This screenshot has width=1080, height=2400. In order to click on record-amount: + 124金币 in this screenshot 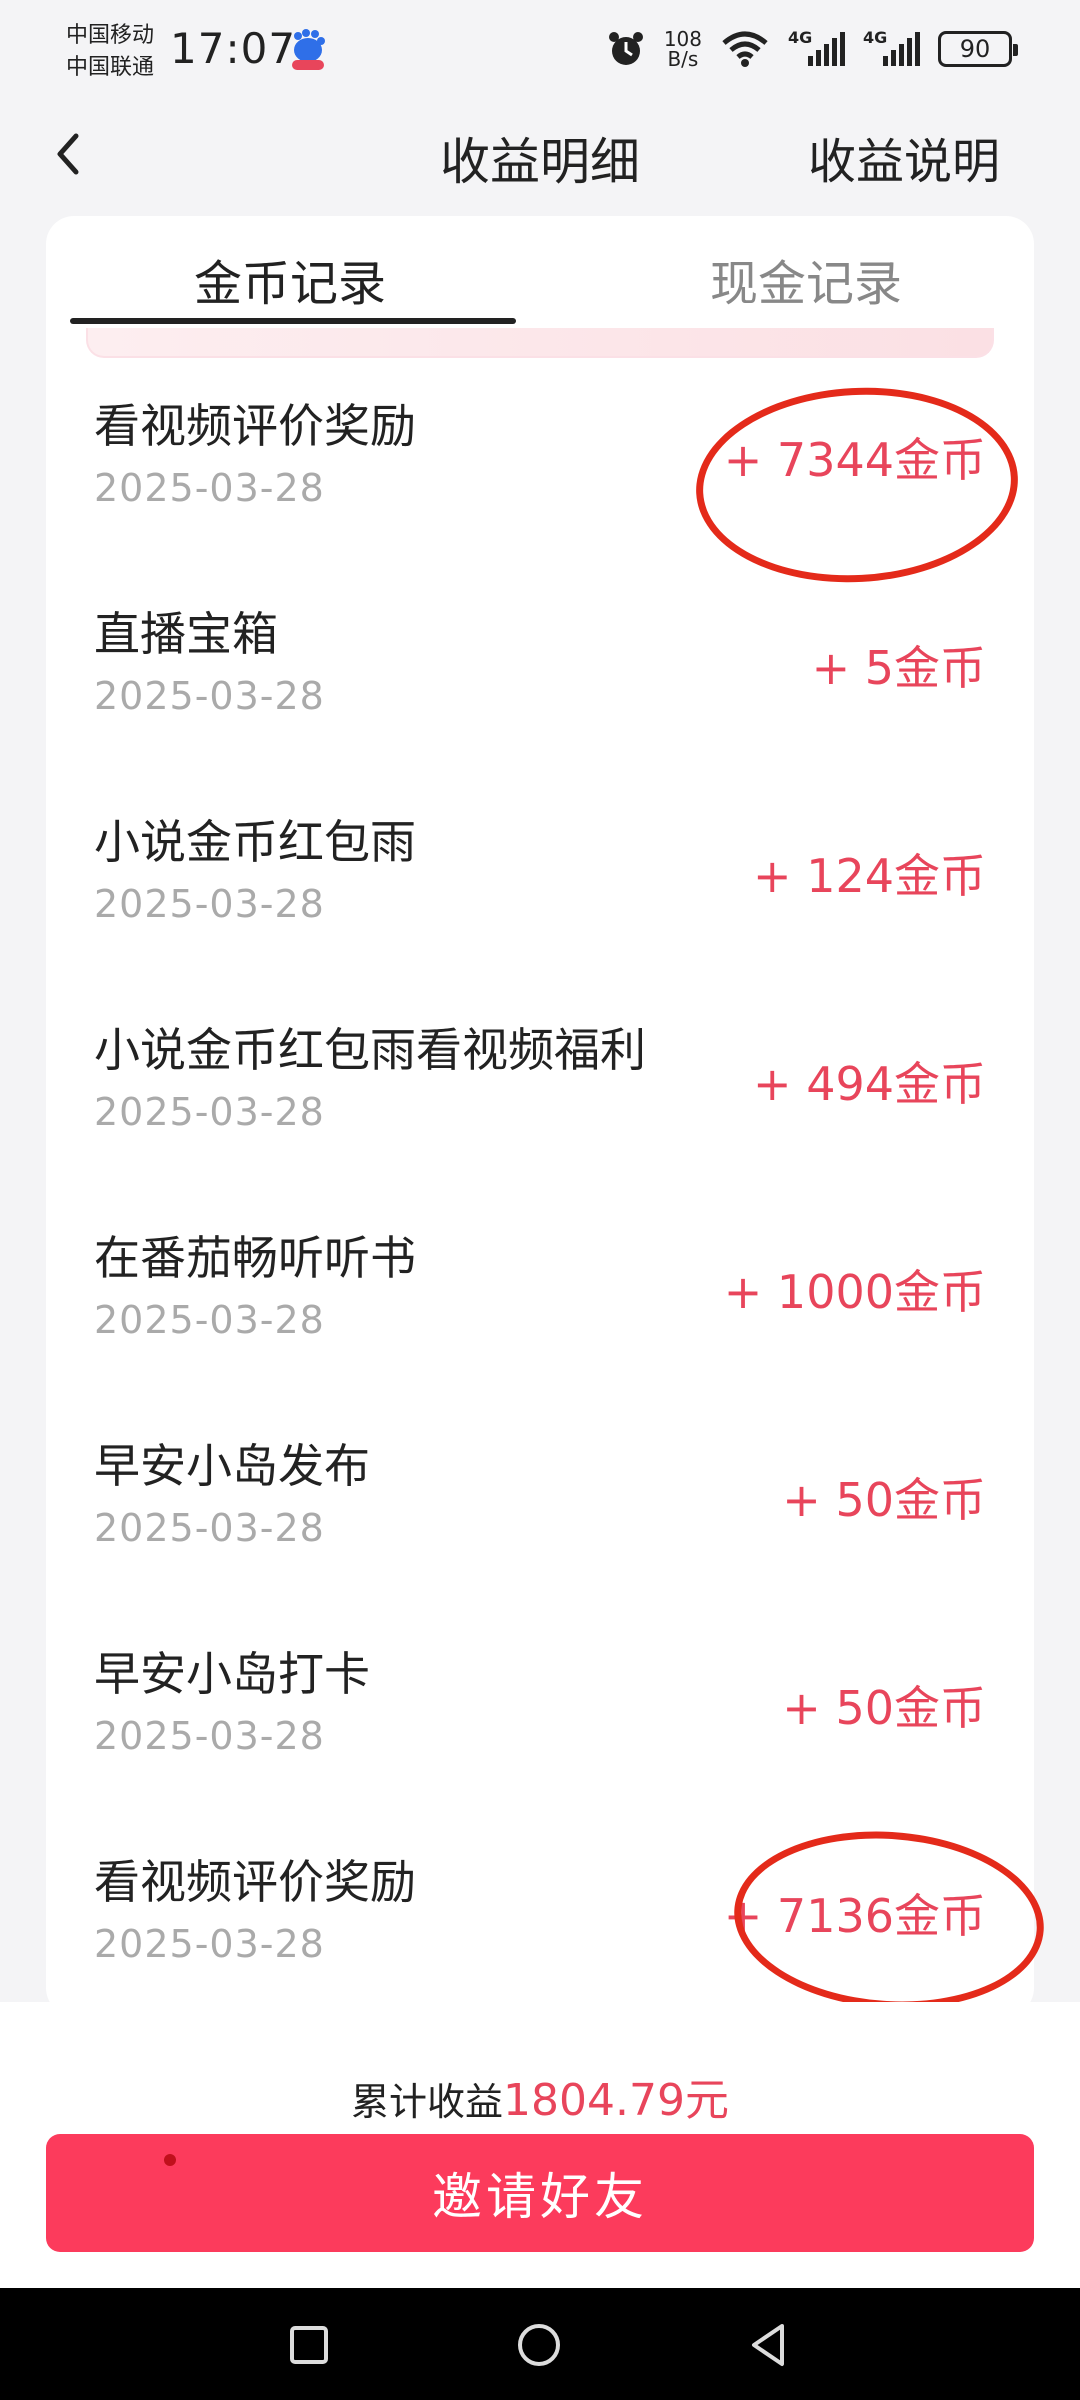, I will do `click(869, 876)`.